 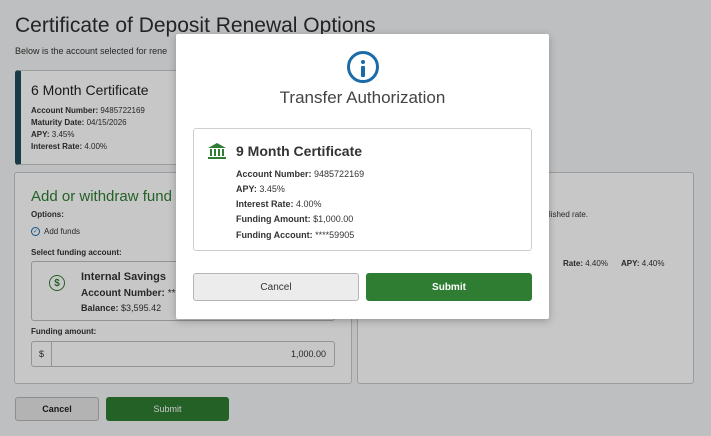 What do you see at coordinates (276, 287) in the screenshot?
I see `dialog-cancel-button: Cancel` at bounding box center [276, 287].